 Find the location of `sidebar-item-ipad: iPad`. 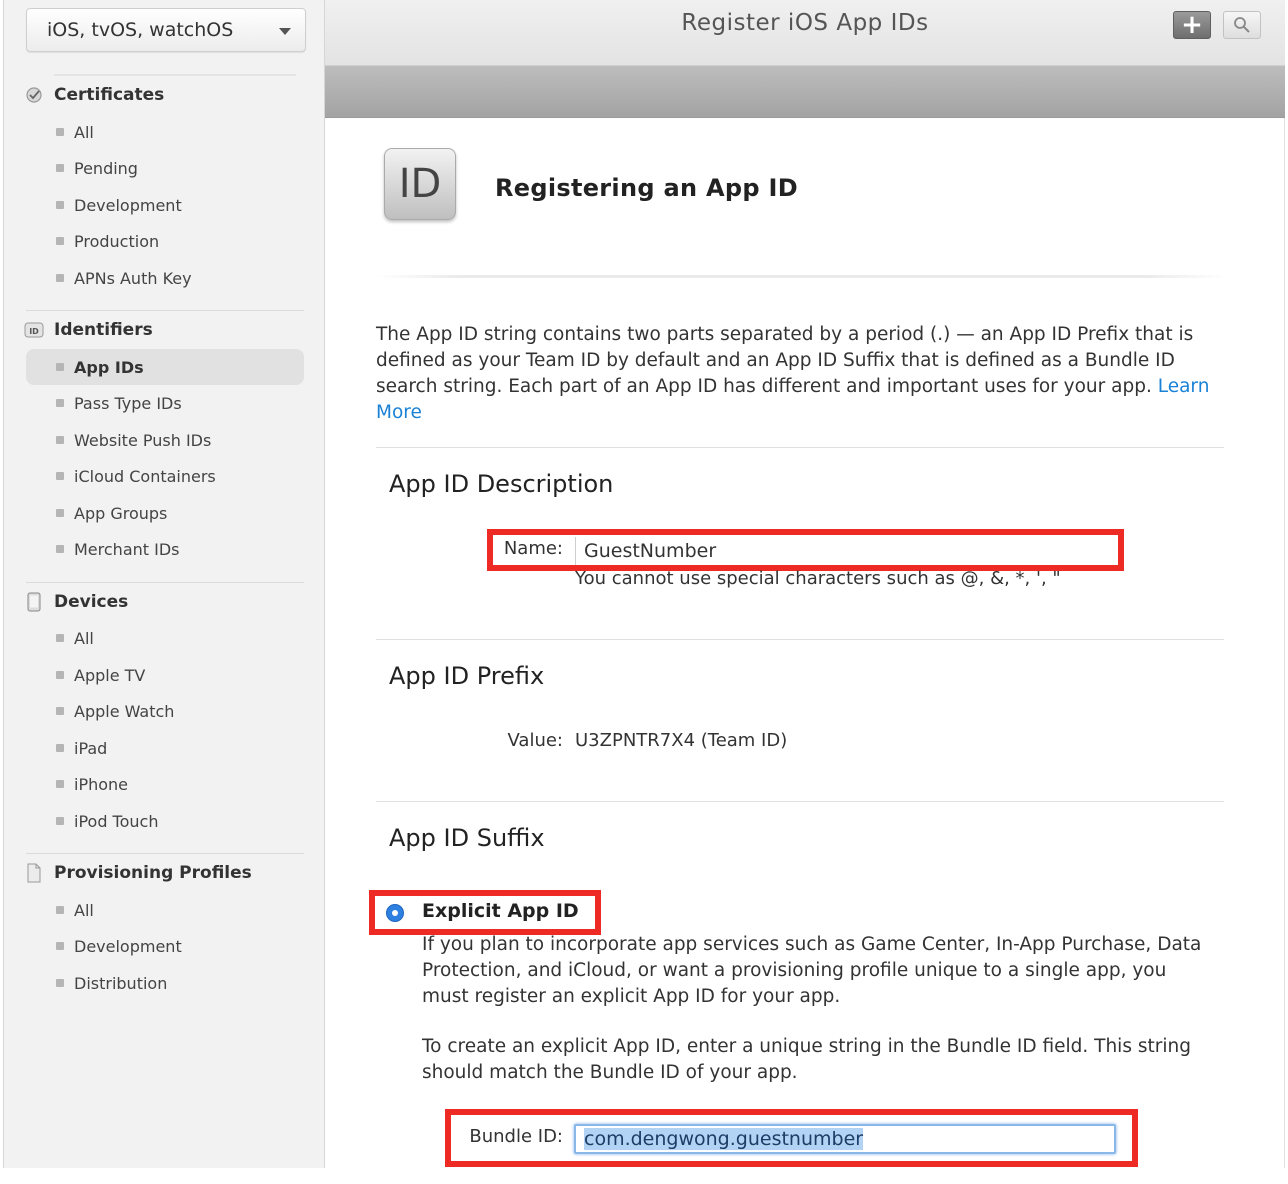

sidebar-item-ipad: iPad is located at coordinates (165, 748).